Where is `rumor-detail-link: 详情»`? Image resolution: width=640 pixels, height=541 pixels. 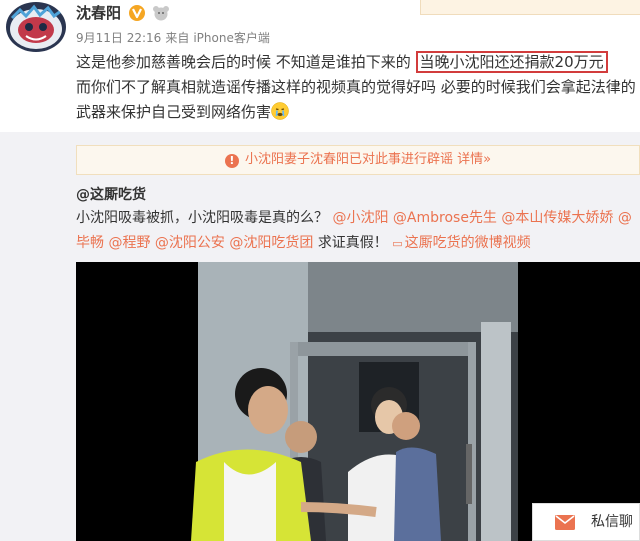
rumor-detail-link: 详情» is located at coordinates (474, 159).